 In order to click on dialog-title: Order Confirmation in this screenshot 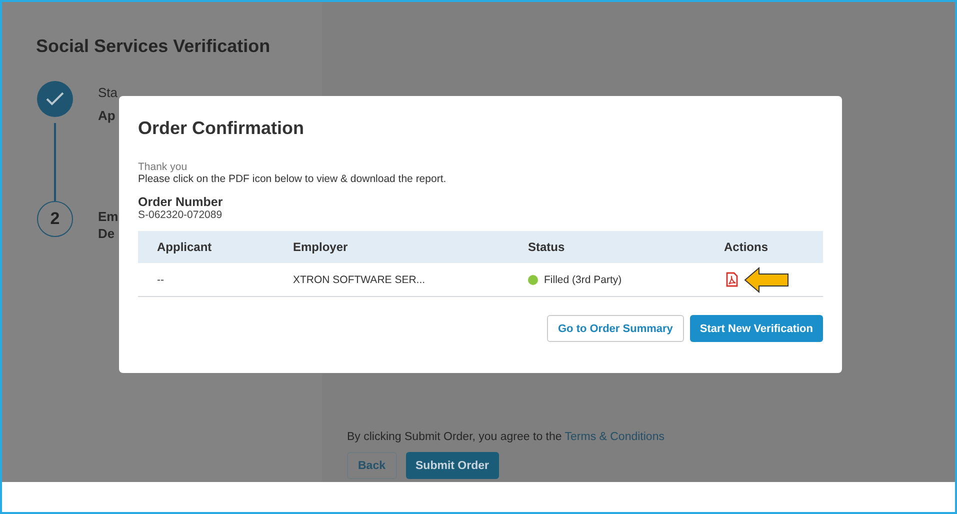, I will do `click(222, 128)`.